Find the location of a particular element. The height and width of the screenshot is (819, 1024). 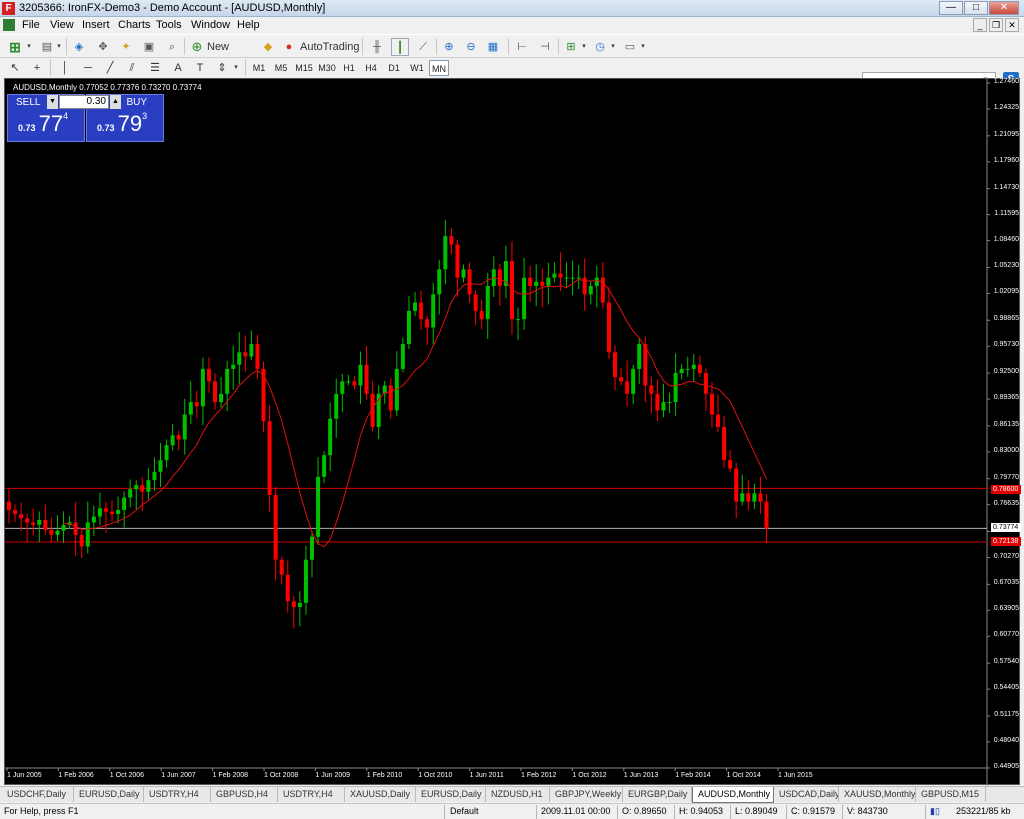

mdi-restore-button: ❐ is located at coordinates (996, 25).